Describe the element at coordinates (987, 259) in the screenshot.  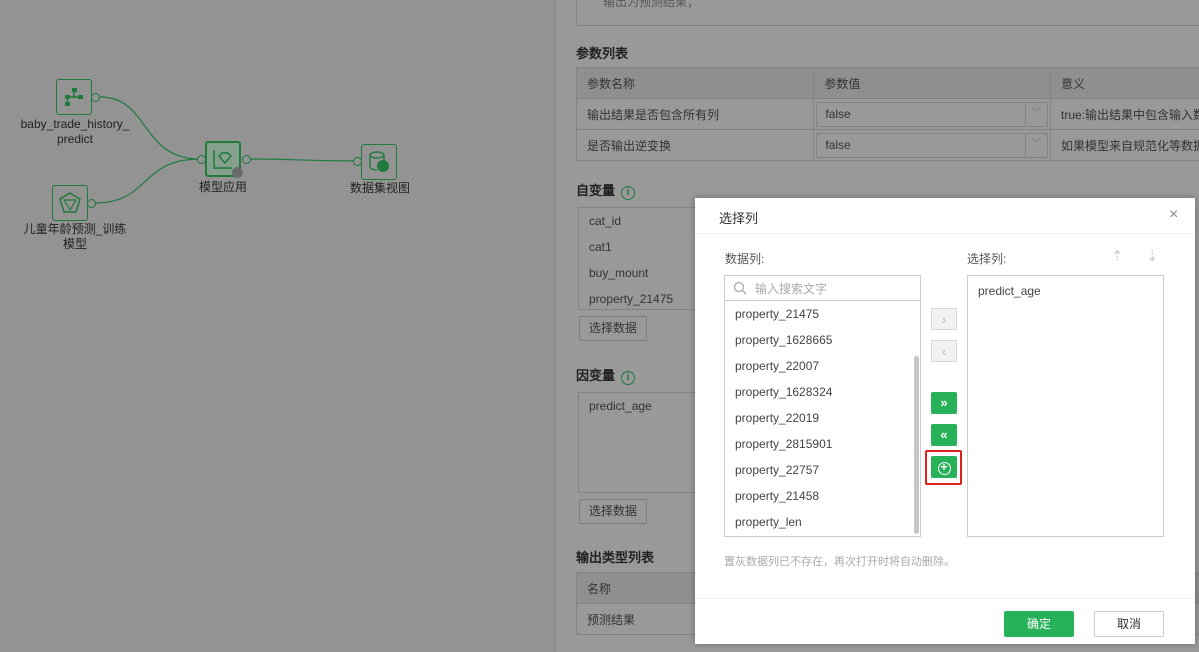
I see `selected-columns-label: 选择列:` at that location.